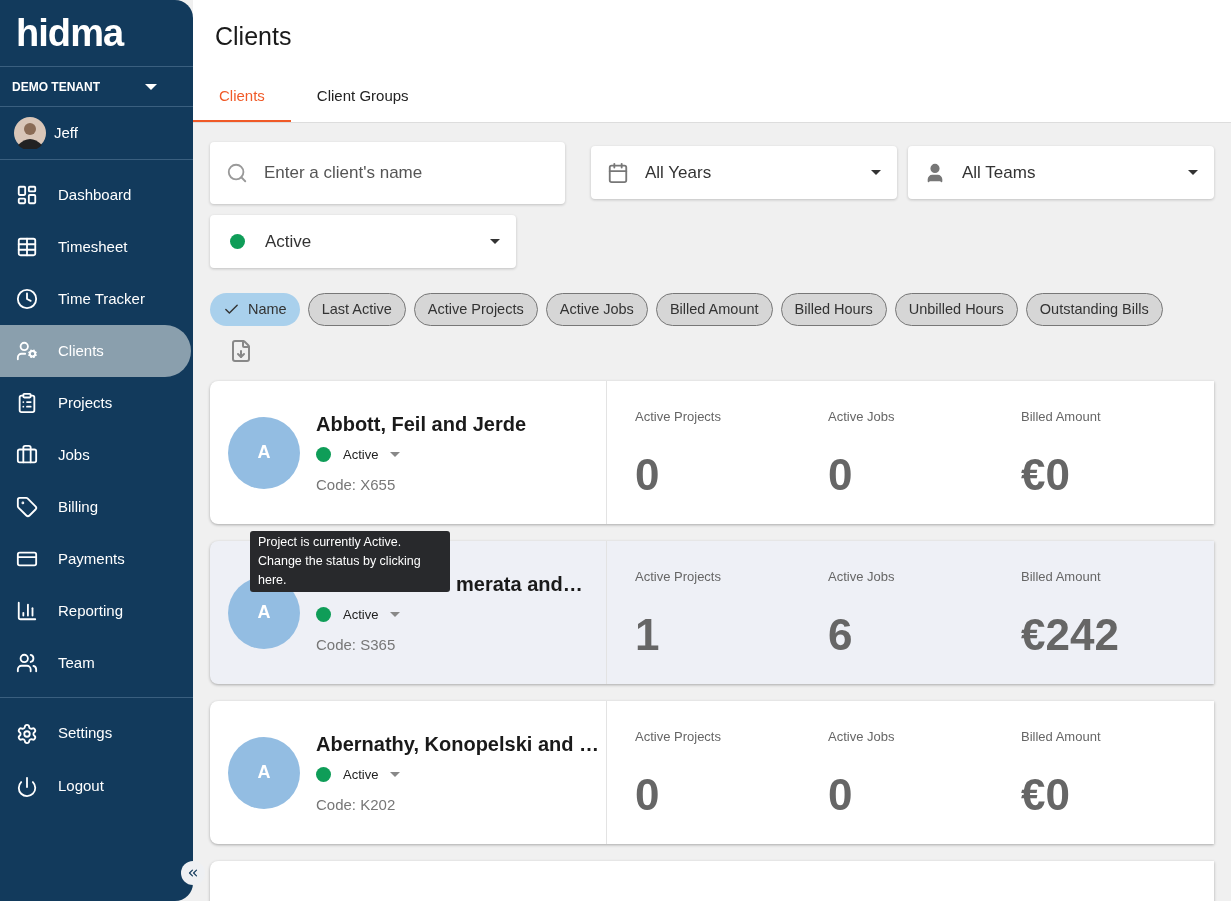  Describe the element at coordinates (95, 507) in the screenshot. I see `nav-item: Billing` at that location.